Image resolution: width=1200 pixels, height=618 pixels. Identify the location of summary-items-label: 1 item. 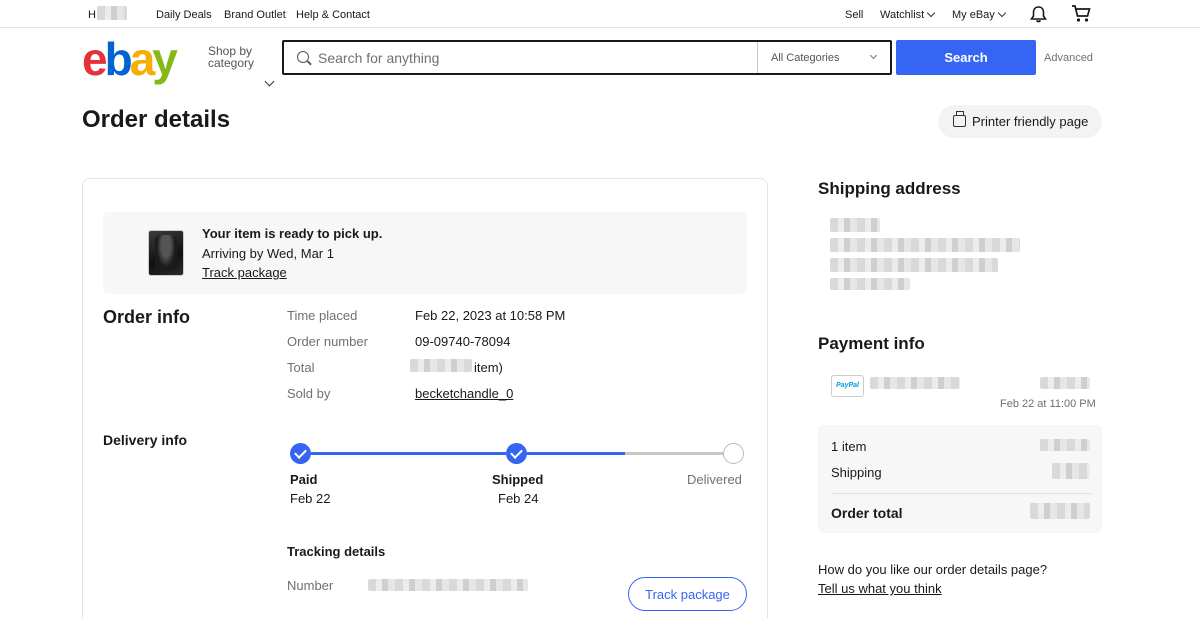
(849, 446).